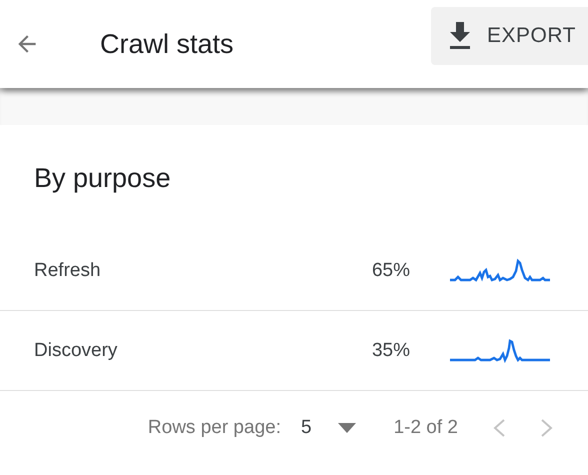  Describe the element at coordinates (390, 351) in the screenshot. I see `purpose-share: 35%` at that location.